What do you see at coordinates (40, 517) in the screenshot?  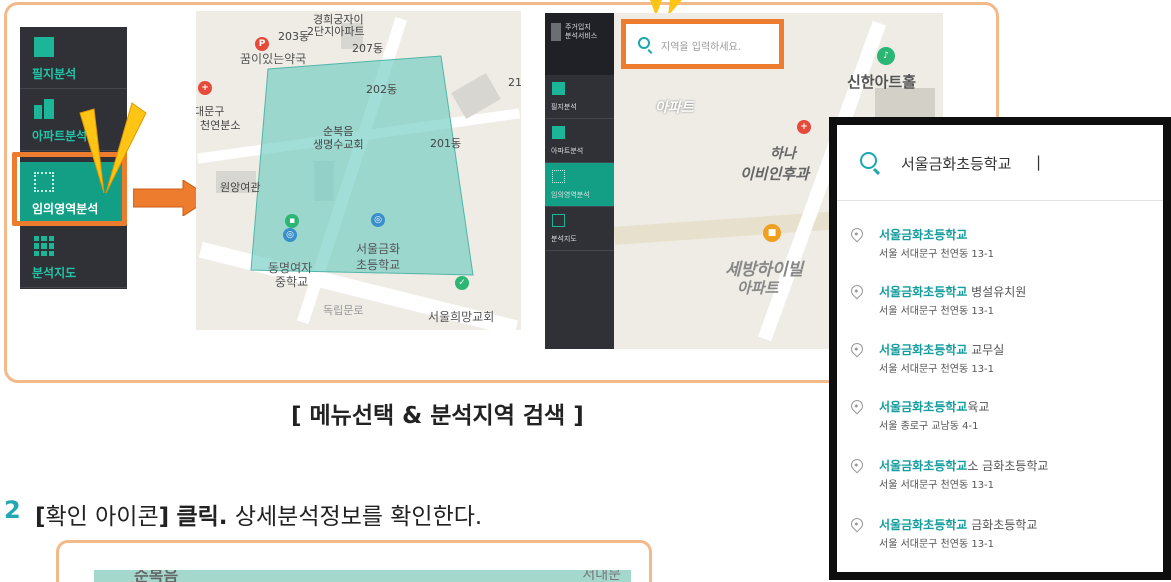 I see `bracket: [` at bounding box center [40, 517].